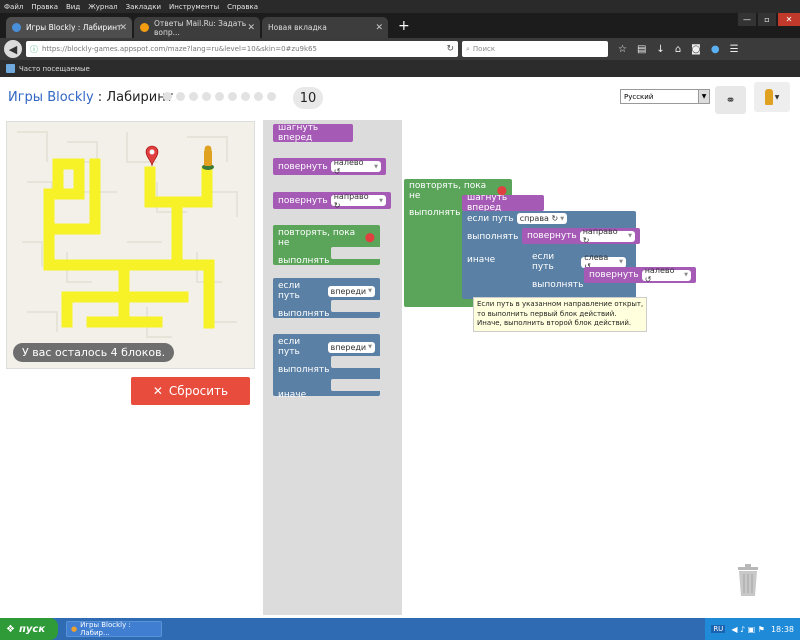 The width and height of the screenshot is (800, 640). Describe the element at coordinates (747, 19) in the screenshot. I see `minimize-icon: —` at that location.